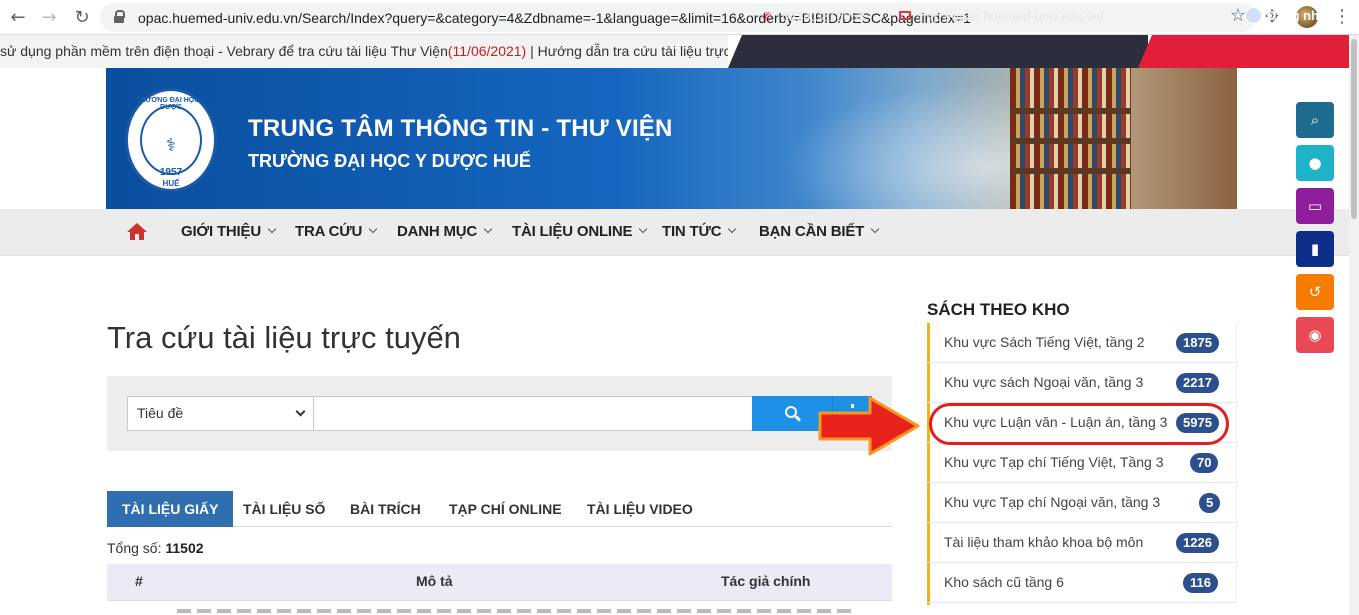 The width and height of the screenshot is (1359, 615). What do you see at coordinates (572, 231) in the screenshot?
I see `nav-label: TÀI LIỆU ONLINE` at bounding box center [572, 231].